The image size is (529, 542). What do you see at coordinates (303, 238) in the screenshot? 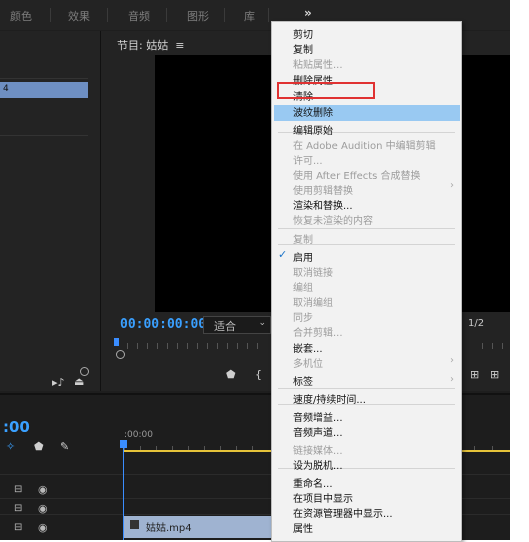
I see `menu-item-duplicate: 复制` at bounding box center [303, 238].